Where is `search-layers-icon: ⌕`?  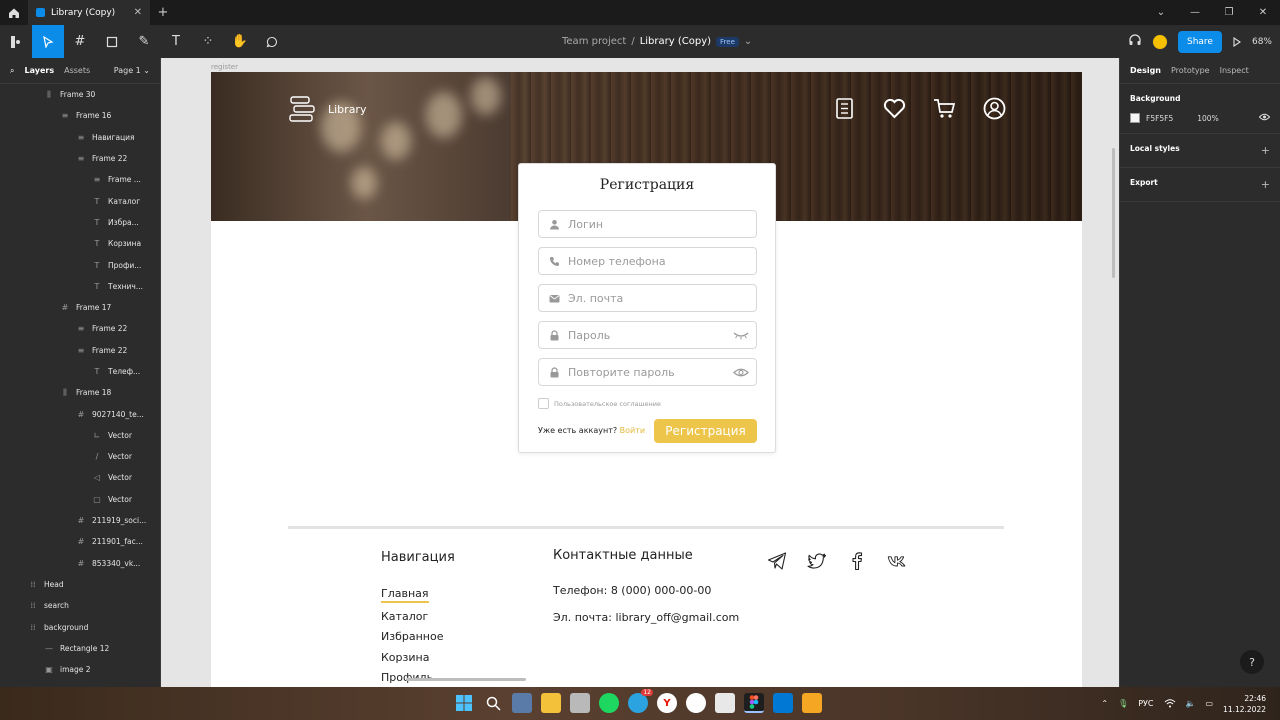 search-layers-icon: ⌕ is located at coordinates (12, 71).